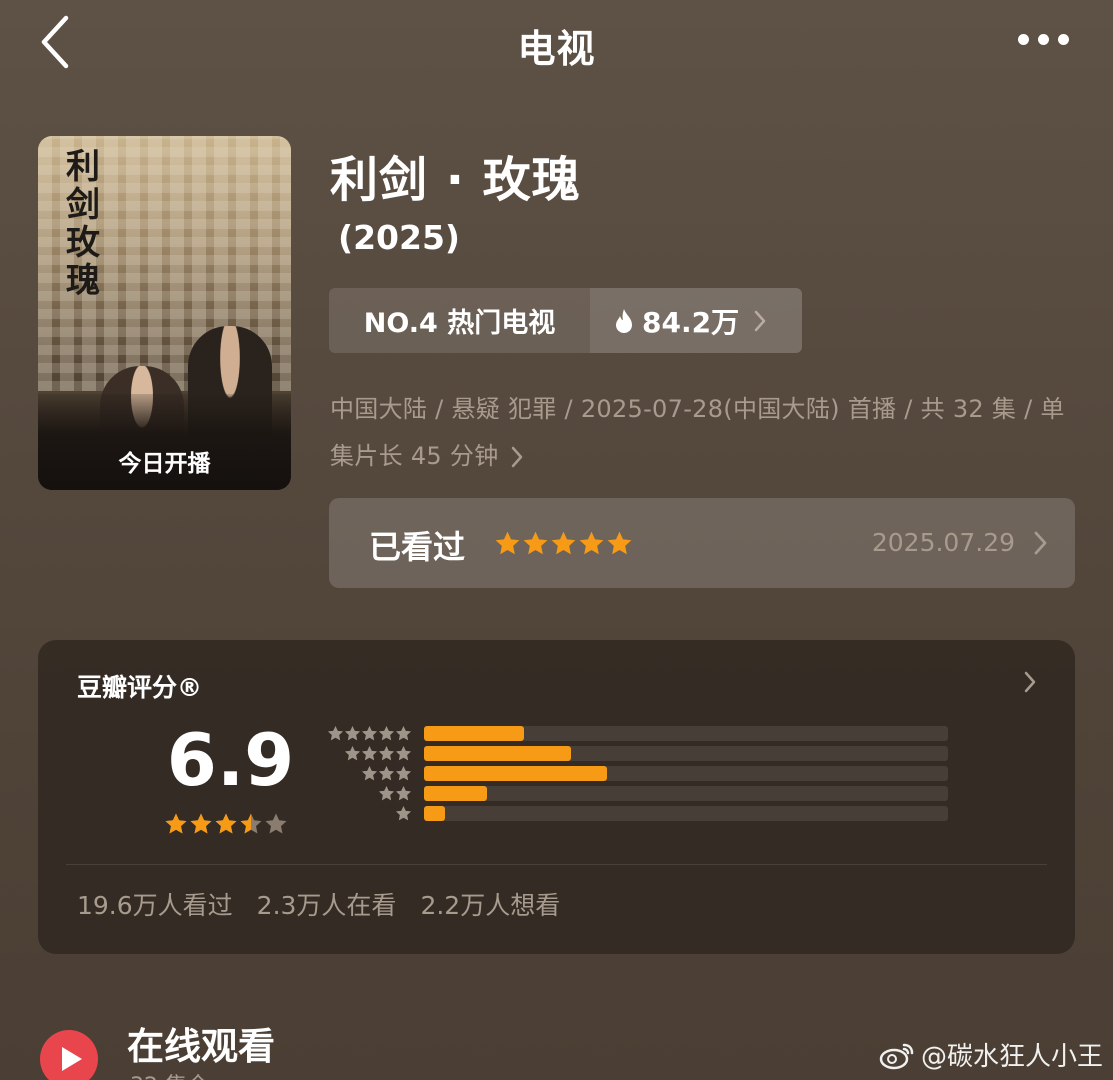 The image size is (1113, 1080). I want to click on play-circle-icon, so click(69, 1055).